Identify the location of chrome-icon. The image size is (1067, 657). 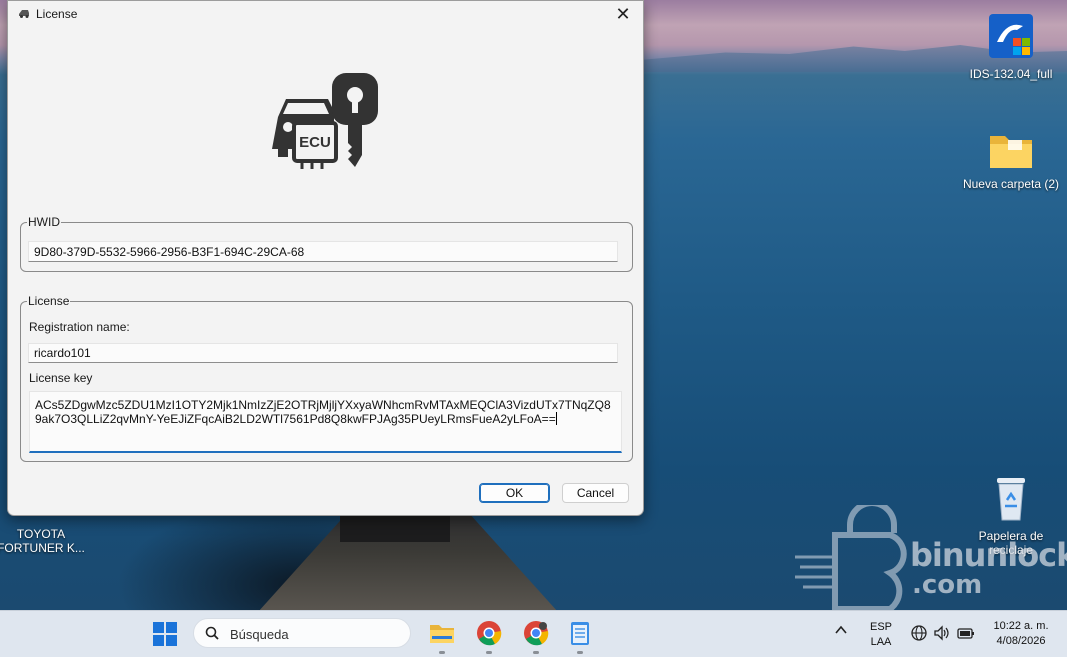
(489, 633).